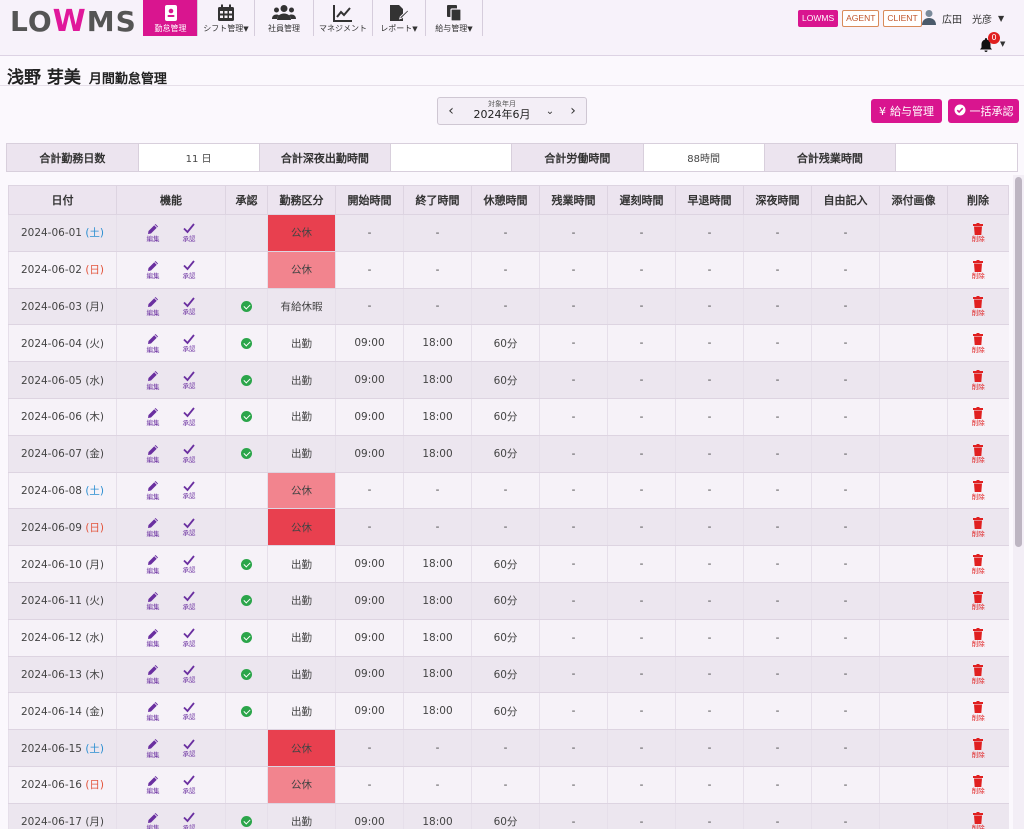 This screenshot has width=1024, height=829. What do you see at coordinates (573, 417) in the screenshot?
I see `overtime-cell: -` at bounding box center [573, 417].